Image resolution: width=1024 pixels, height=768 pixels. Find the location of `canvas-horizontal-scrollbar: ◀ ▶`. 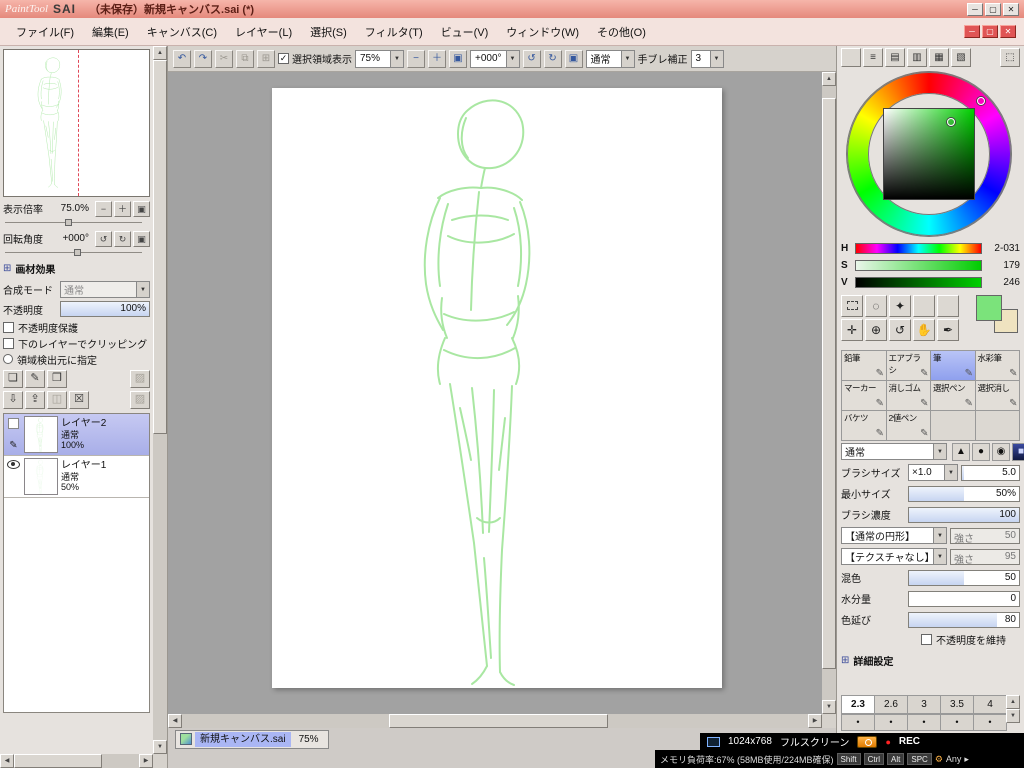

canvas-horizontal-scrollbar: ◀ ▶ is located at coordinates (495, 721).